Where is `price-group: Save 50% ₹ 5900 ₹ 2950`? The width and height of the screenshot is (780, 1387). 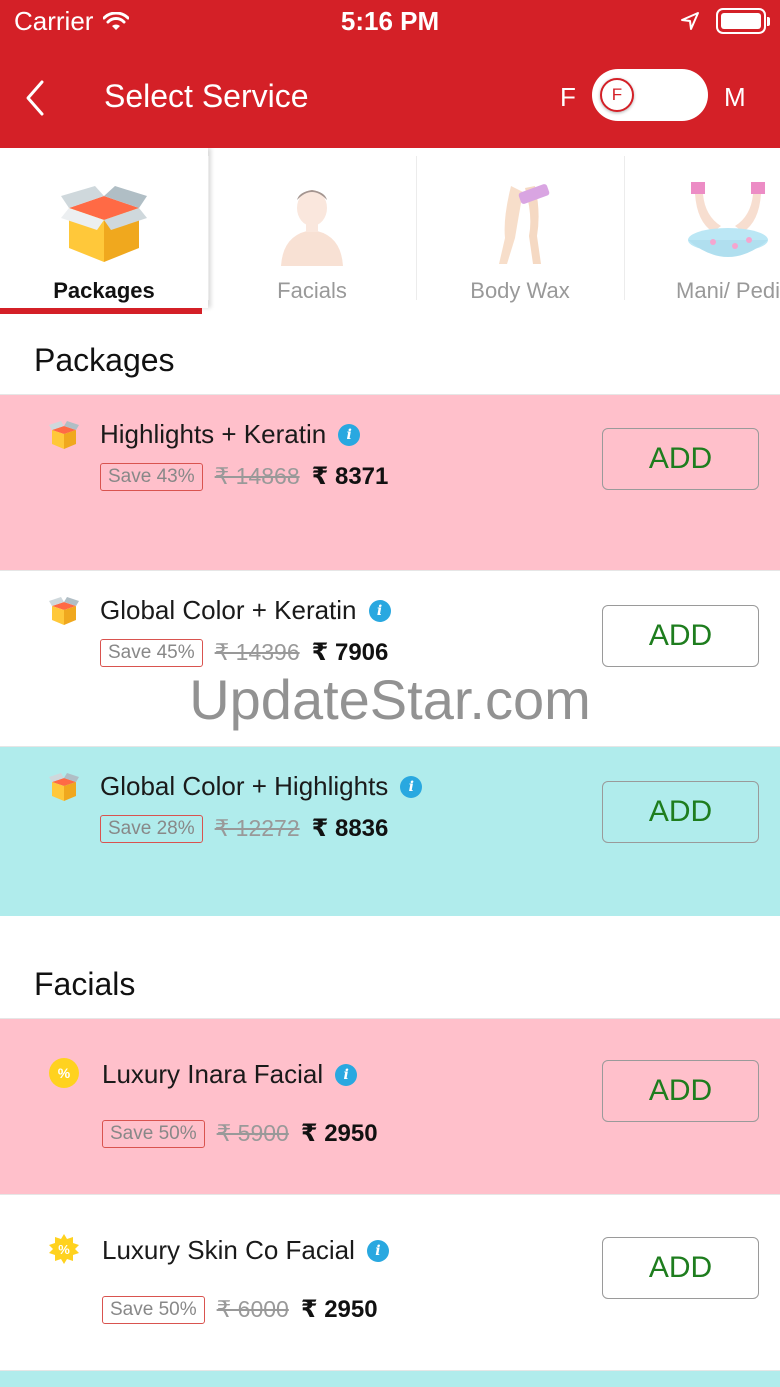
price-group: Save 50% ₹ 5900 ₹ 2950 is located at coordinates (240, 1133).